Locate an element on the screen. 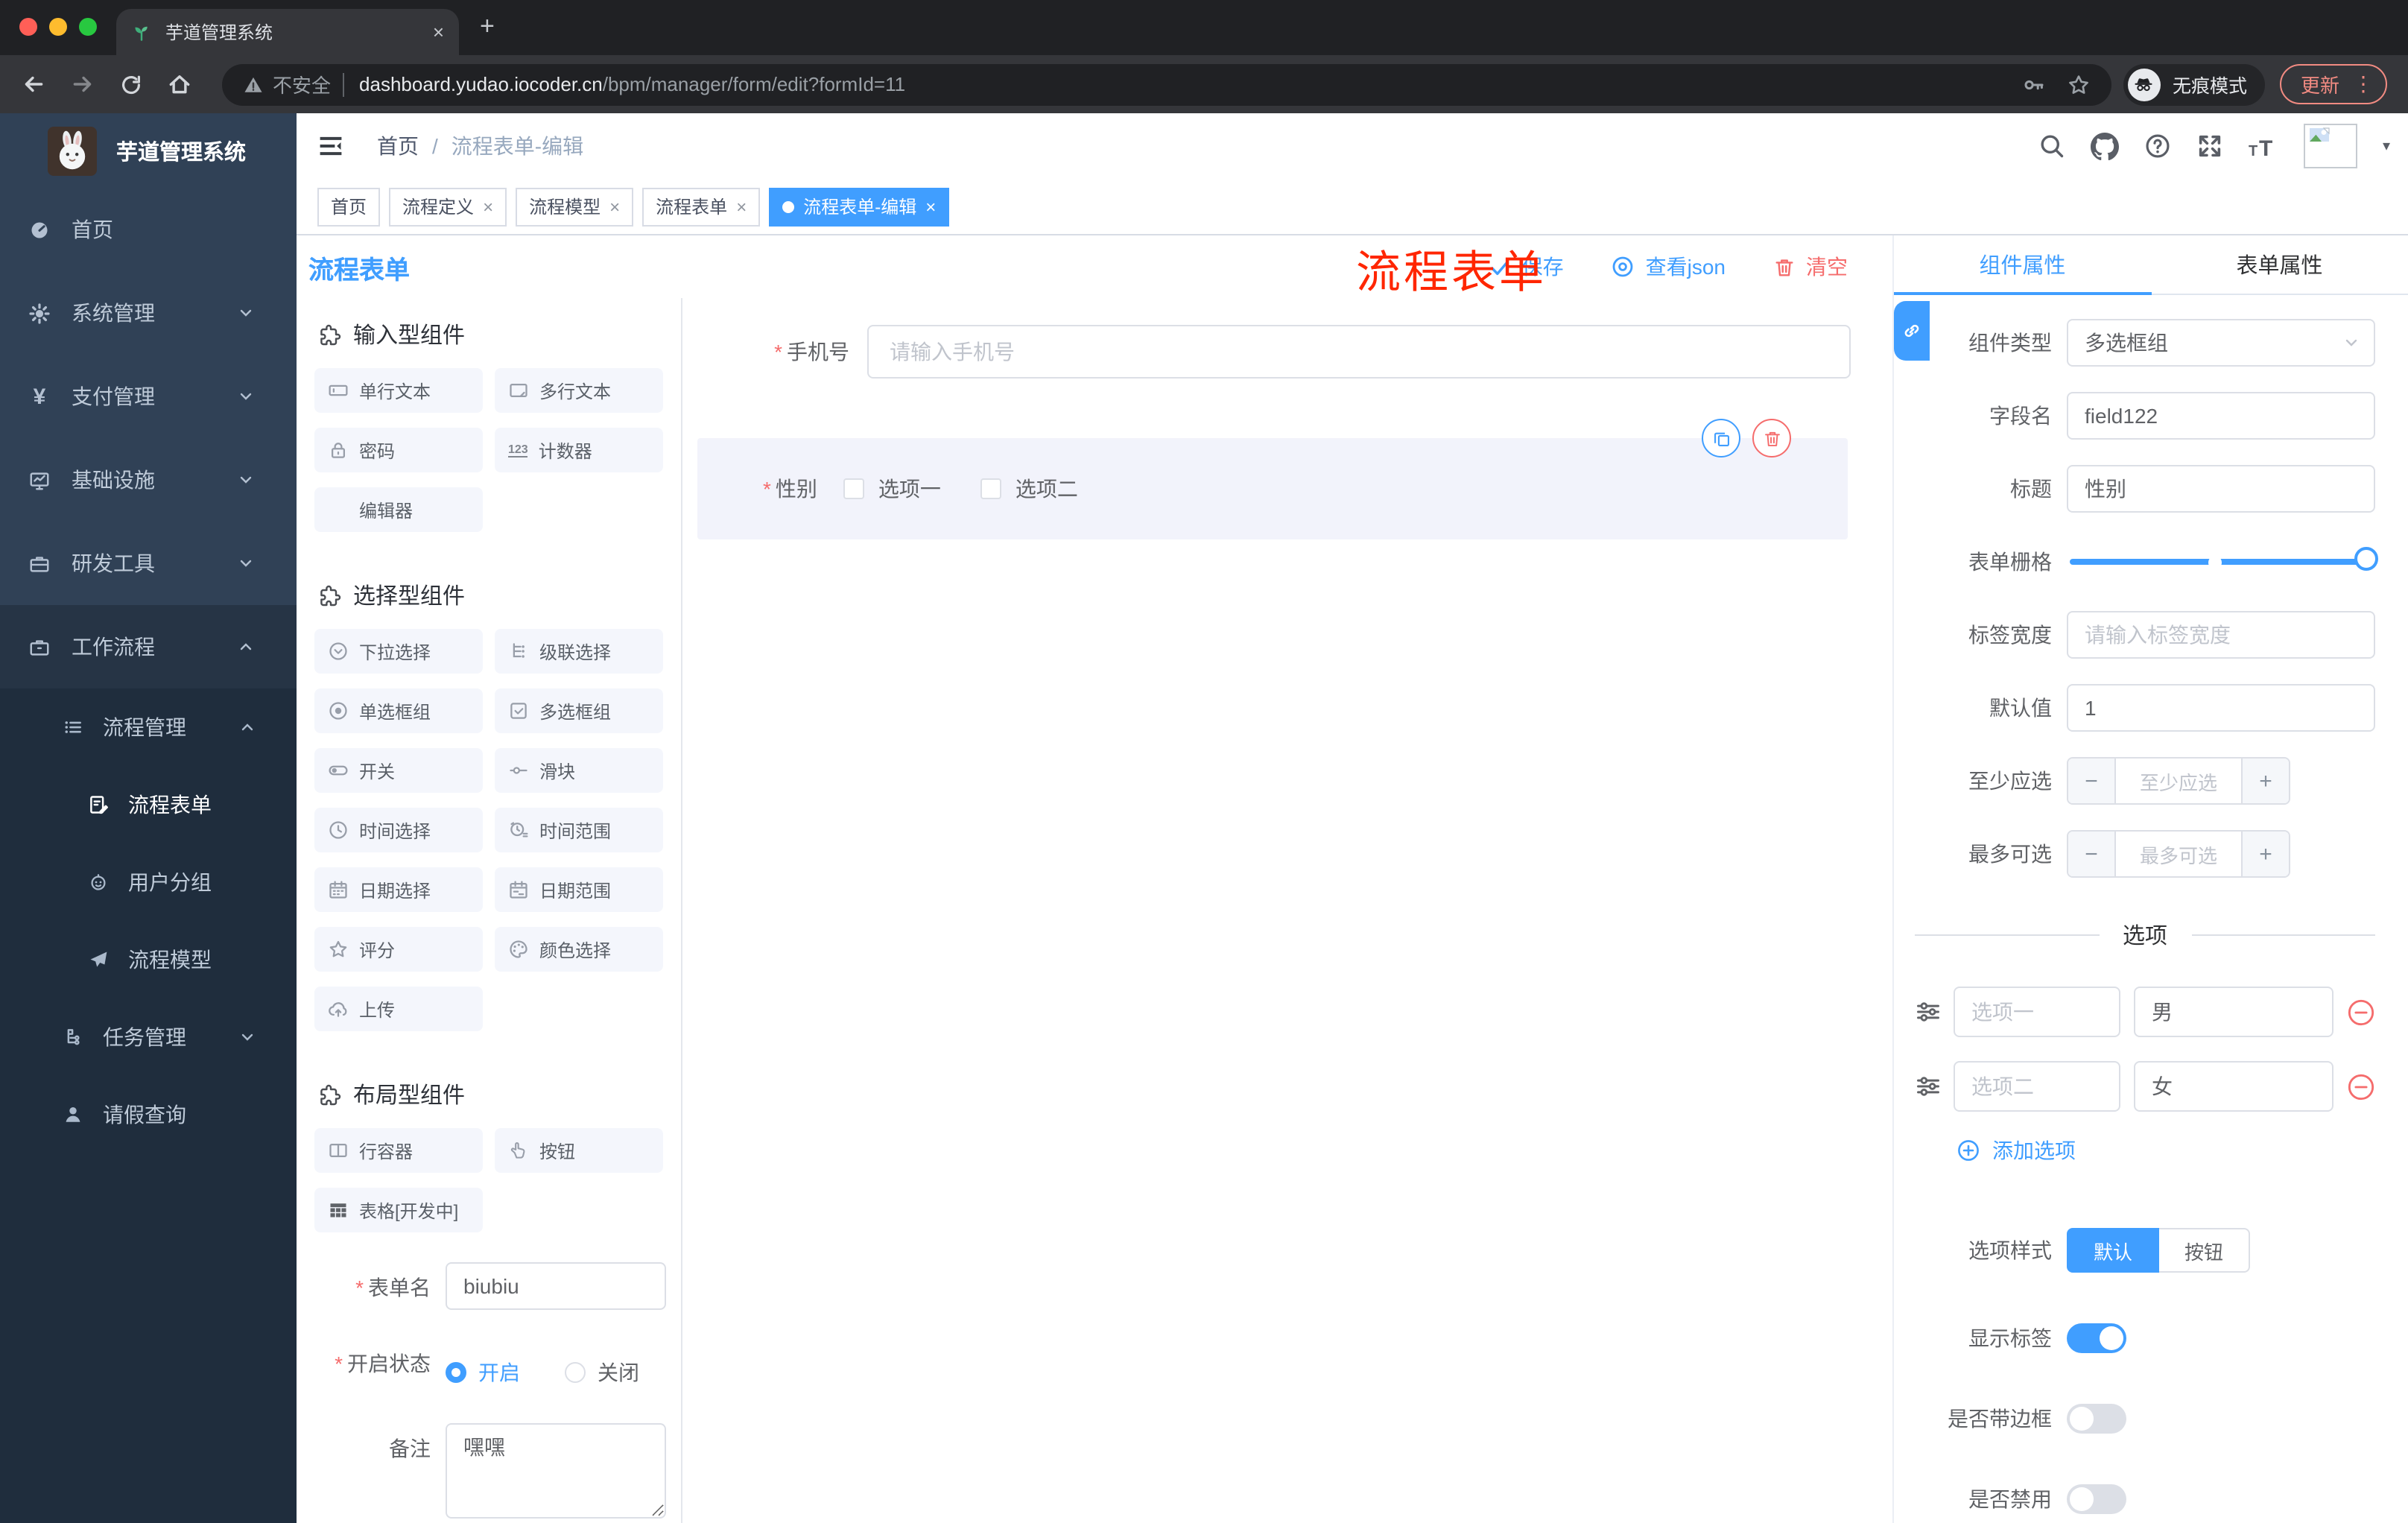 This screenshot has width=2408, height=1523. show-label-switch is located at coordinates (2096, 1338).